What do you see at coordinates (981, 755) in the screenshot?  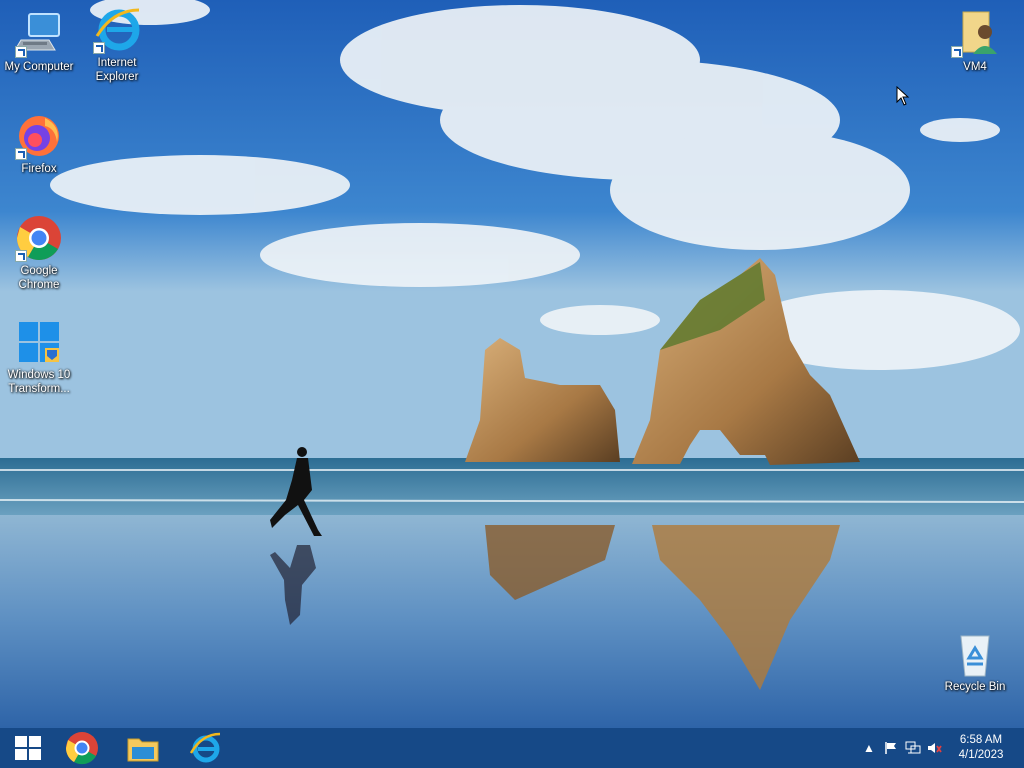 I see `clock-date: 4/1/2023` at bounding box center [981, 755].